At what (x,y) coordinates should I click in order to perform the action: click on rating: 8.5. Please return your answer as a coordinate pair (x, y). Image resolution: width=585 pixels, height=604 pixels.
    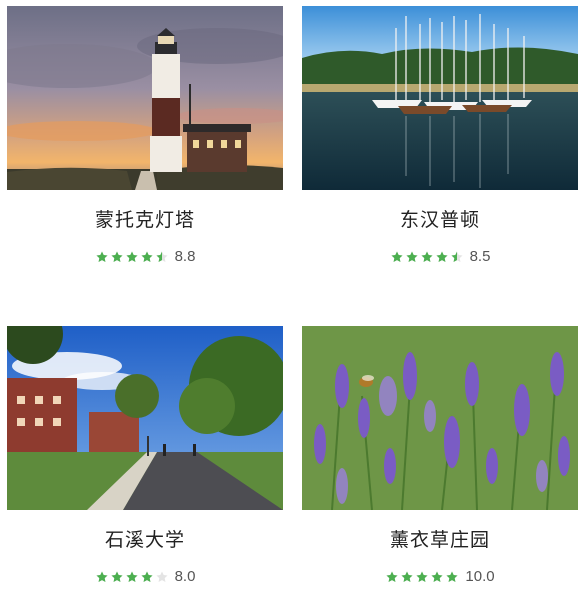
    Looking at the image, I should click on (440, 257).